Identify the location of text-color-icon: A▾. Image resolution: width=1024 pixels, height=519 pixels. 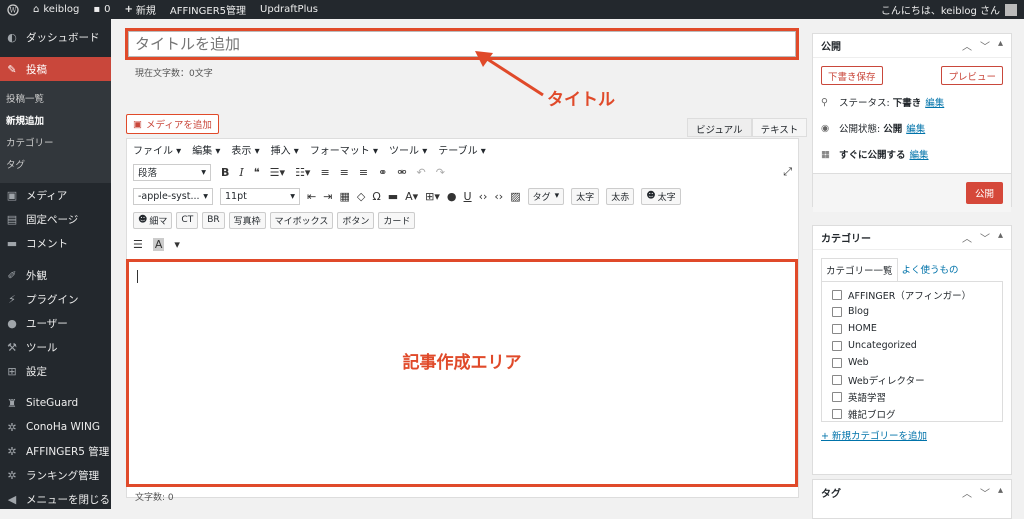
(411, 196).